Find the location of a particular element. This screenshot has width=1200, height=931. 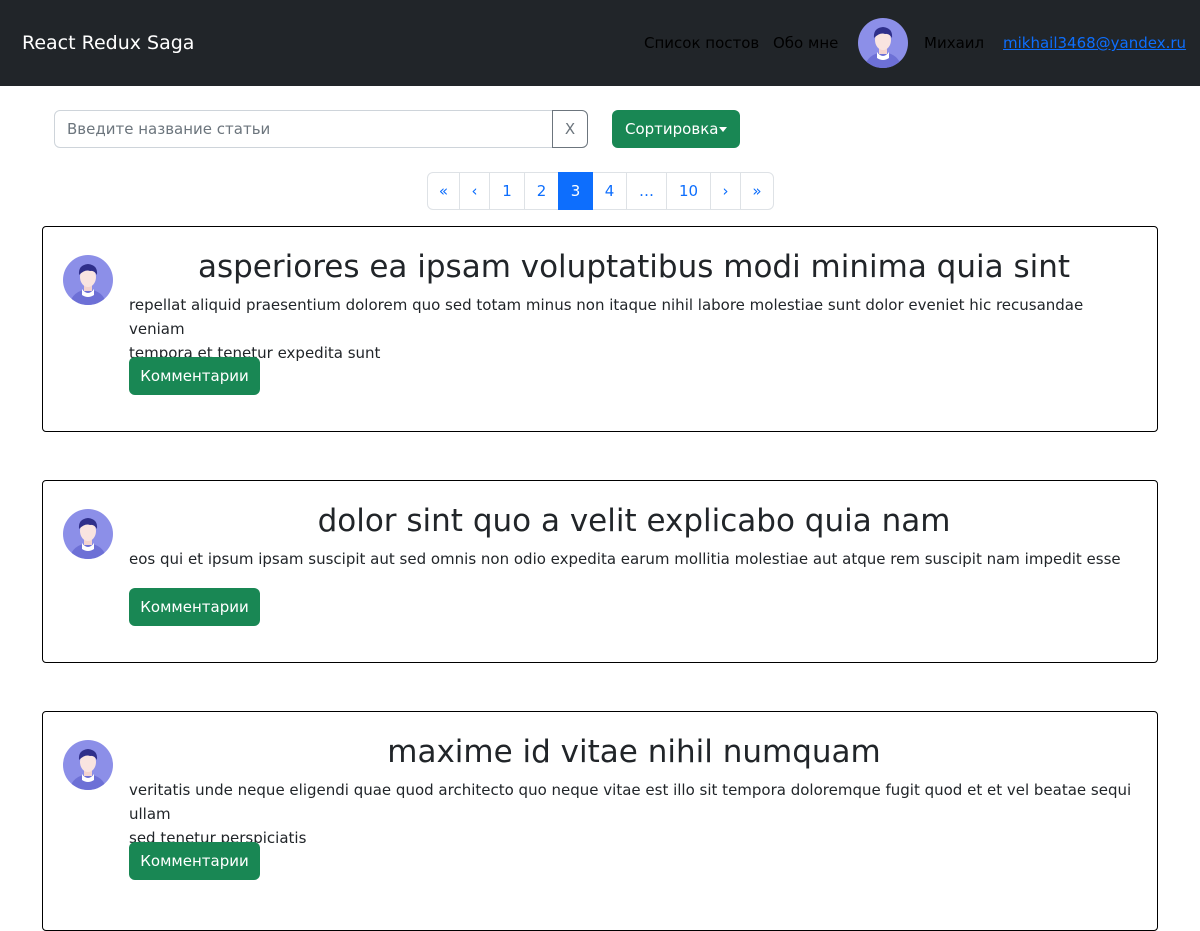

brand-link: React Redux Saga is located at coordinates (108, 43).